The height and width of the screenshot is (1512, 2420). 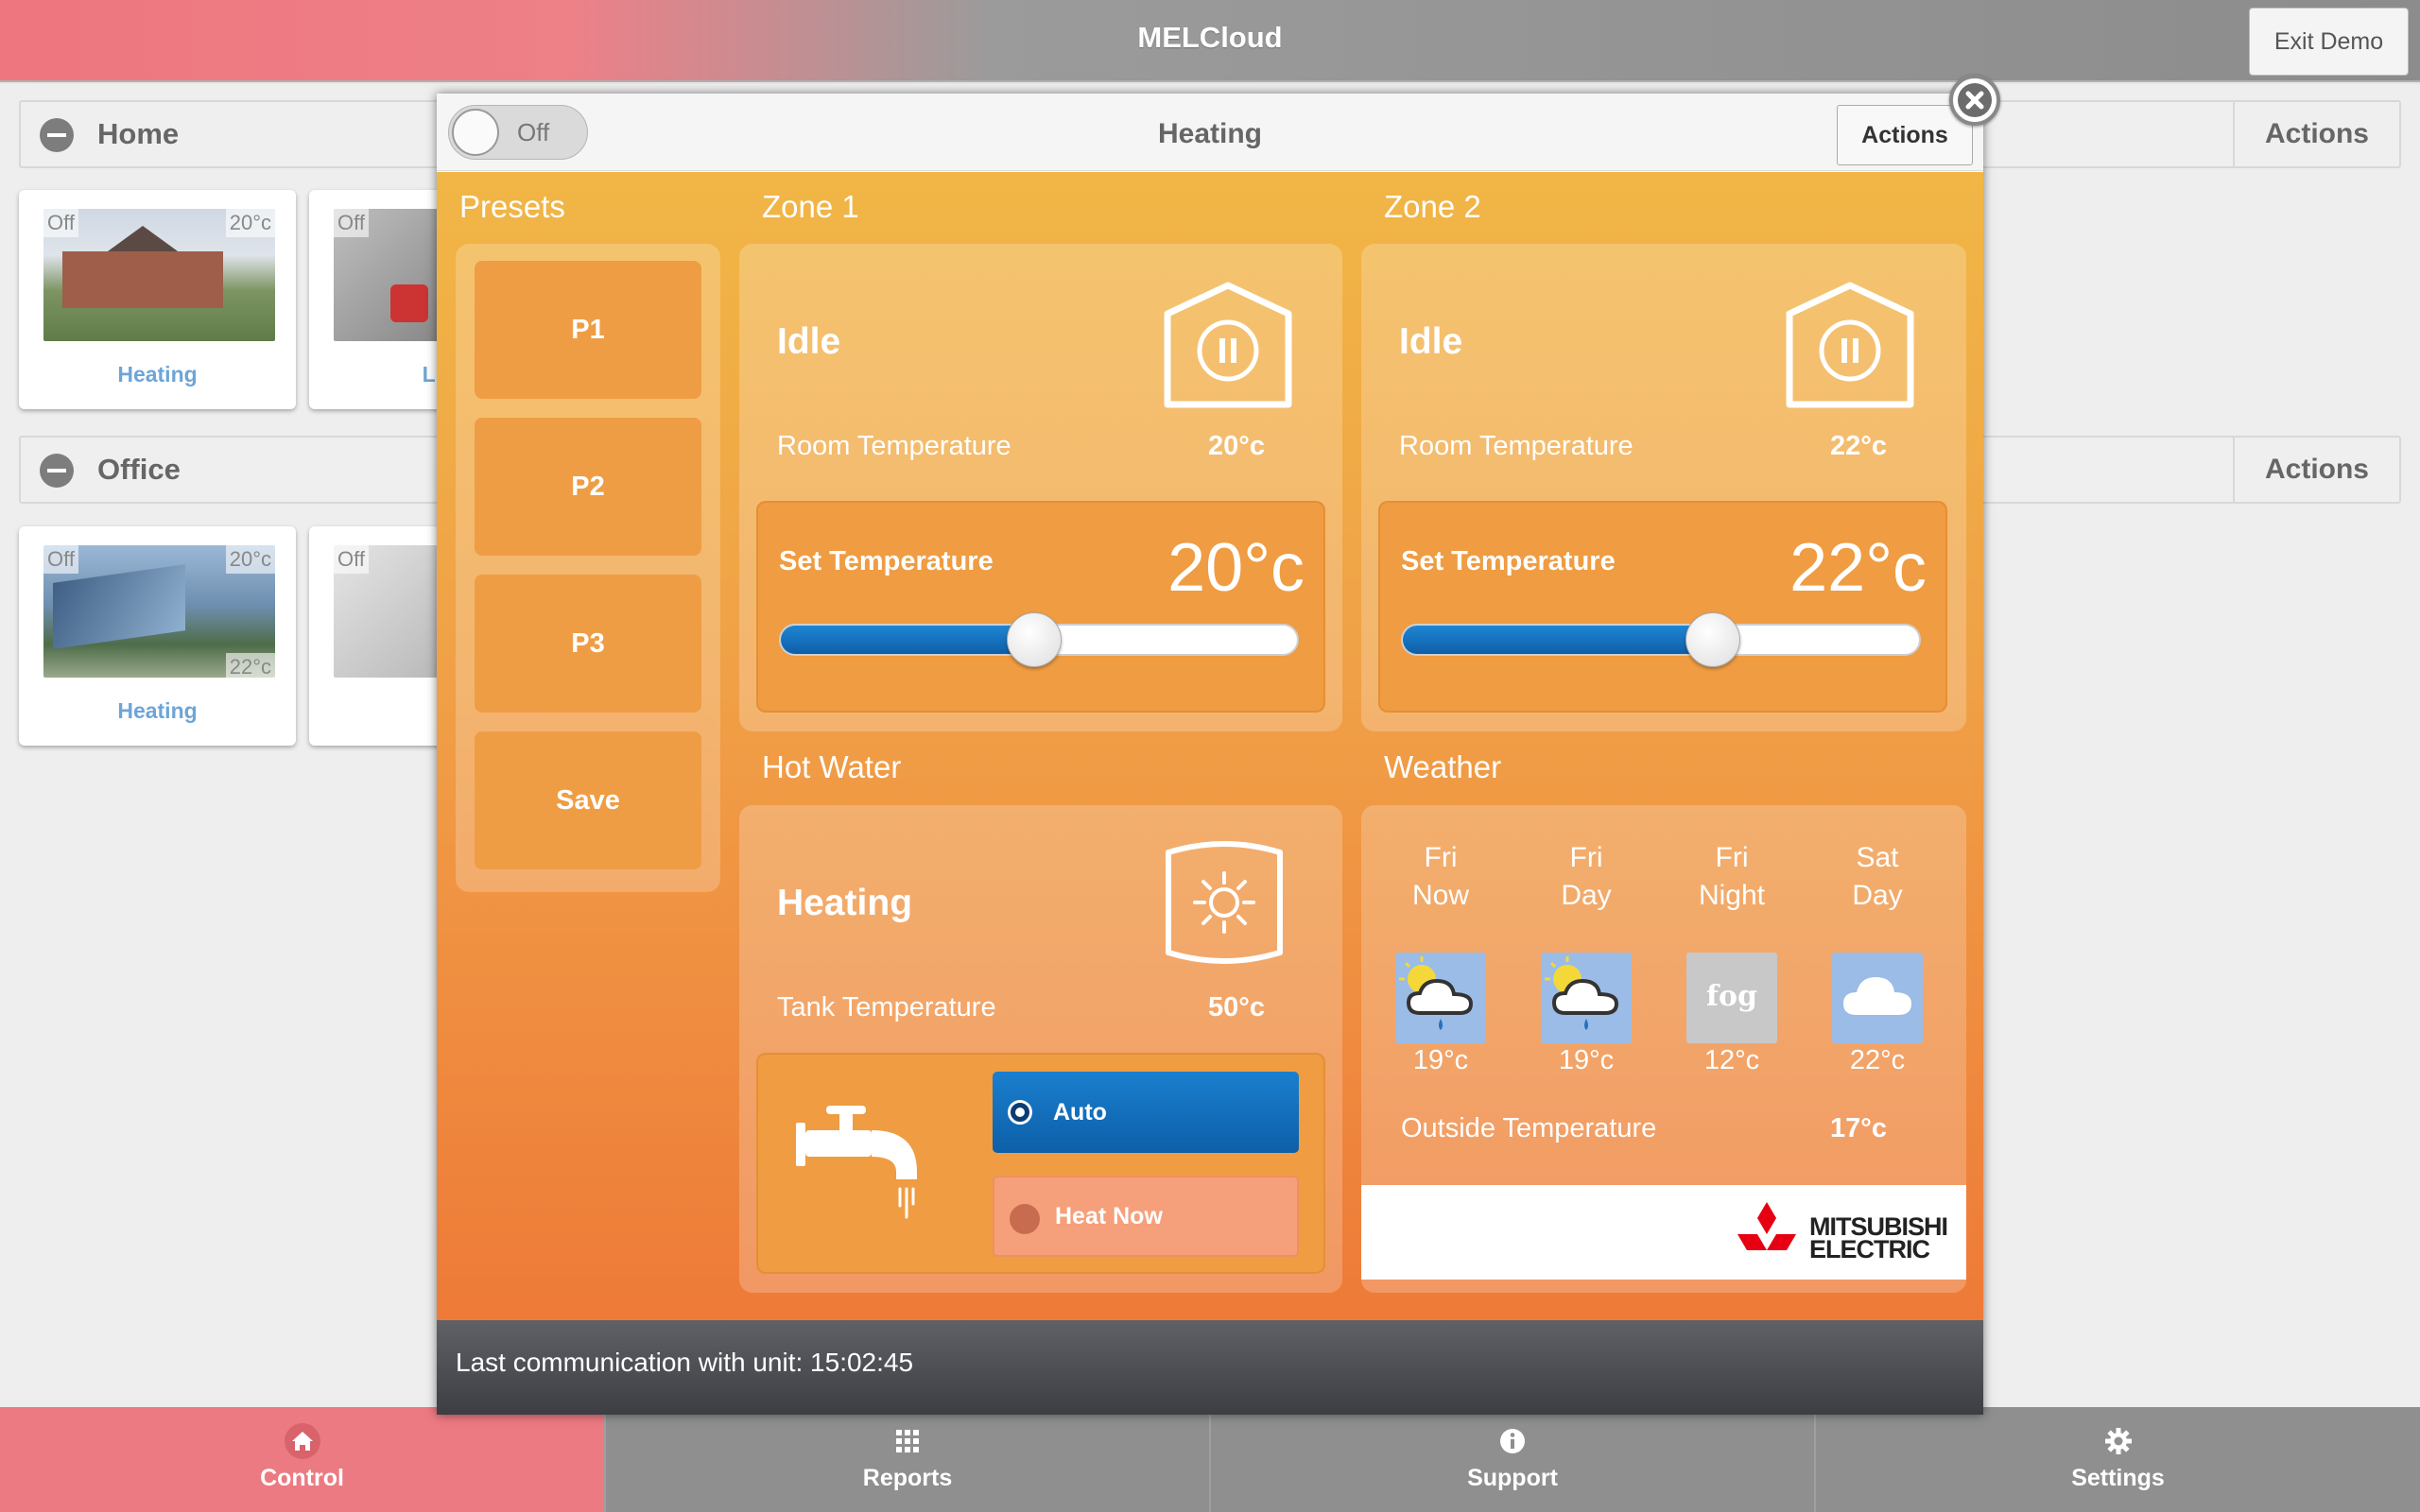 I want to click on home-icon, so click(x=302, y=1441).